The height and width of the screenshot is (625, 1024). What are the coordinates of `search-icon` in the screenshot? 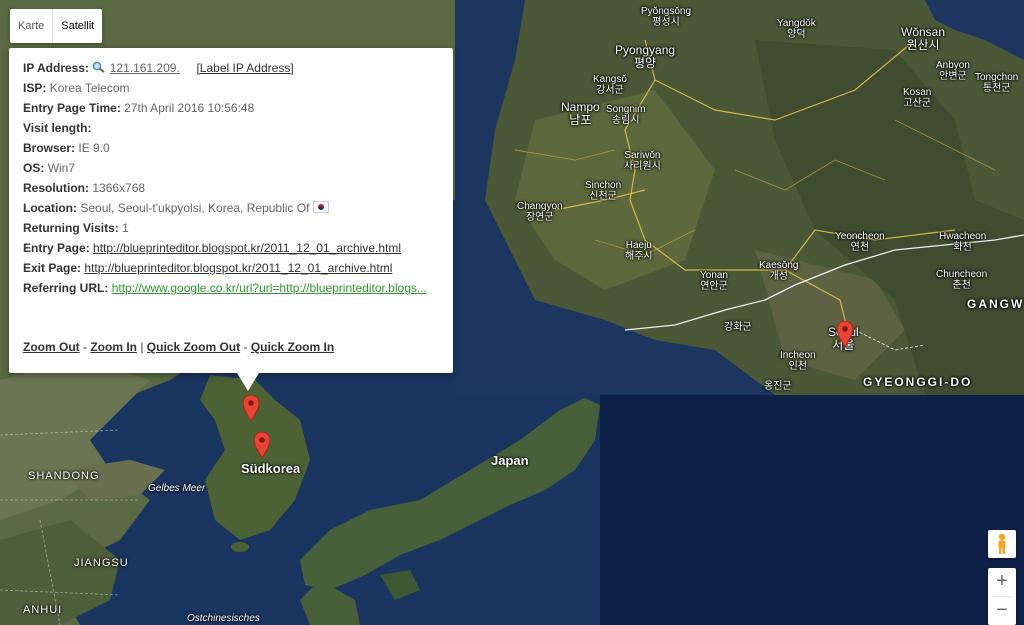 It's located at (99, 67).